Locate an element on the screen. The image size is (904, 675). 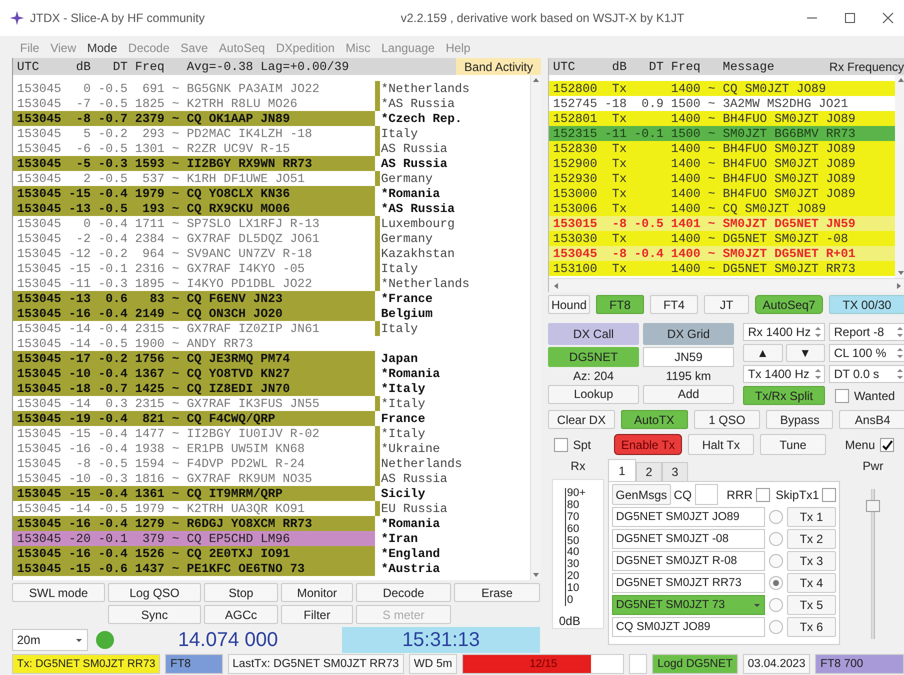
button: AutoTX is located at coordinates (654, 419).